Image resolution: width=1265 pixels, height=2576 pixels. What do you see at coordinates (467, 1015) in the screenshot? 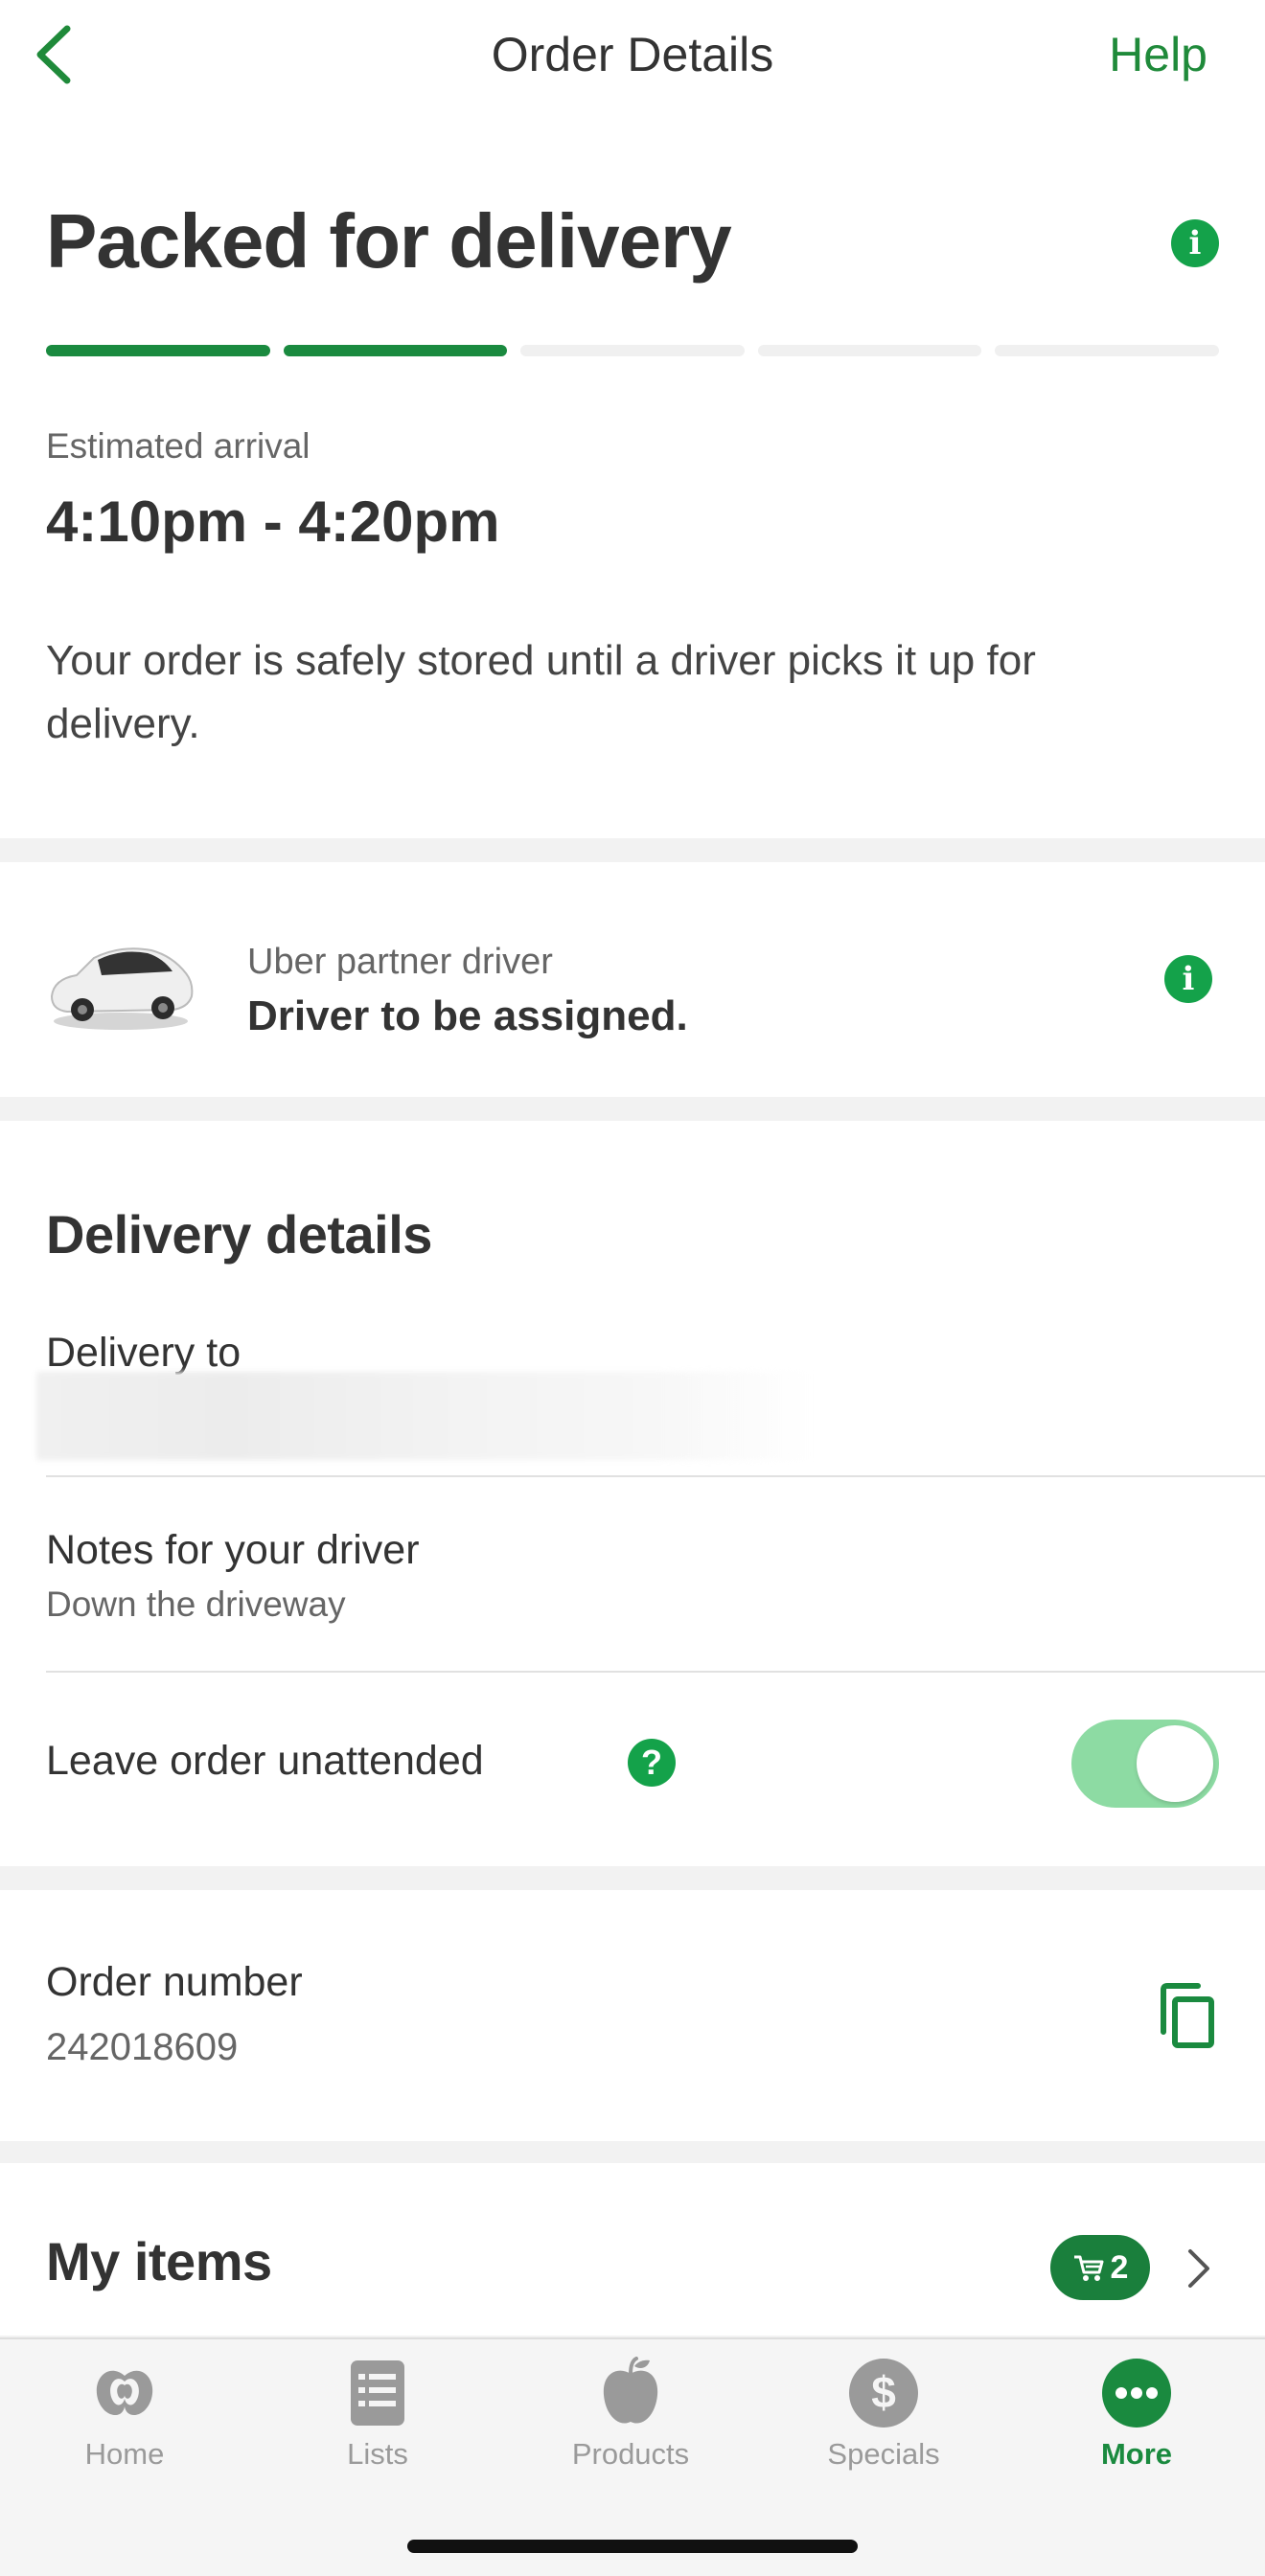
I see `driver-status: Driver to be assigned.` at bounding box center [467, 1015].